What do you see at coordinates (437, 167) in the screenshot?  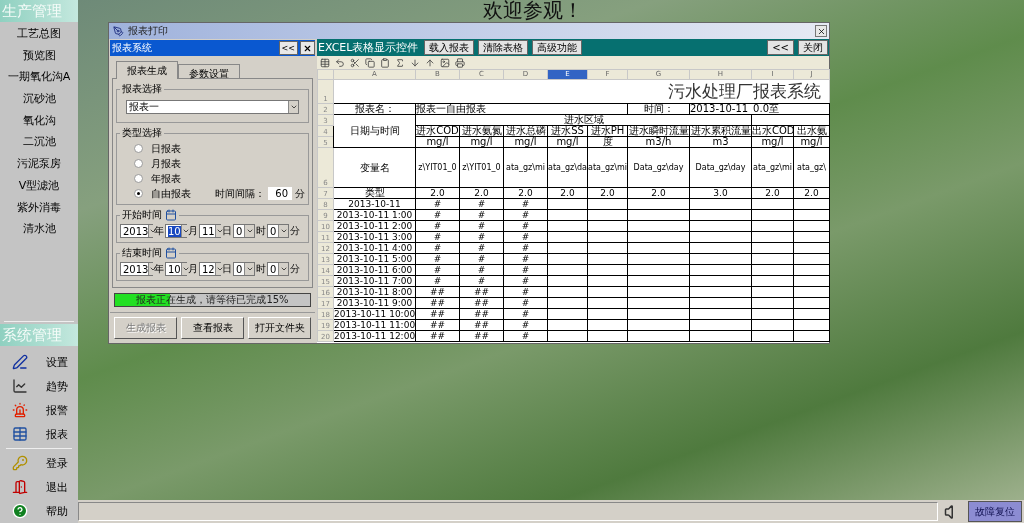 I see `table-cell: z\YIT01_0` at bounding box center [437, 167].